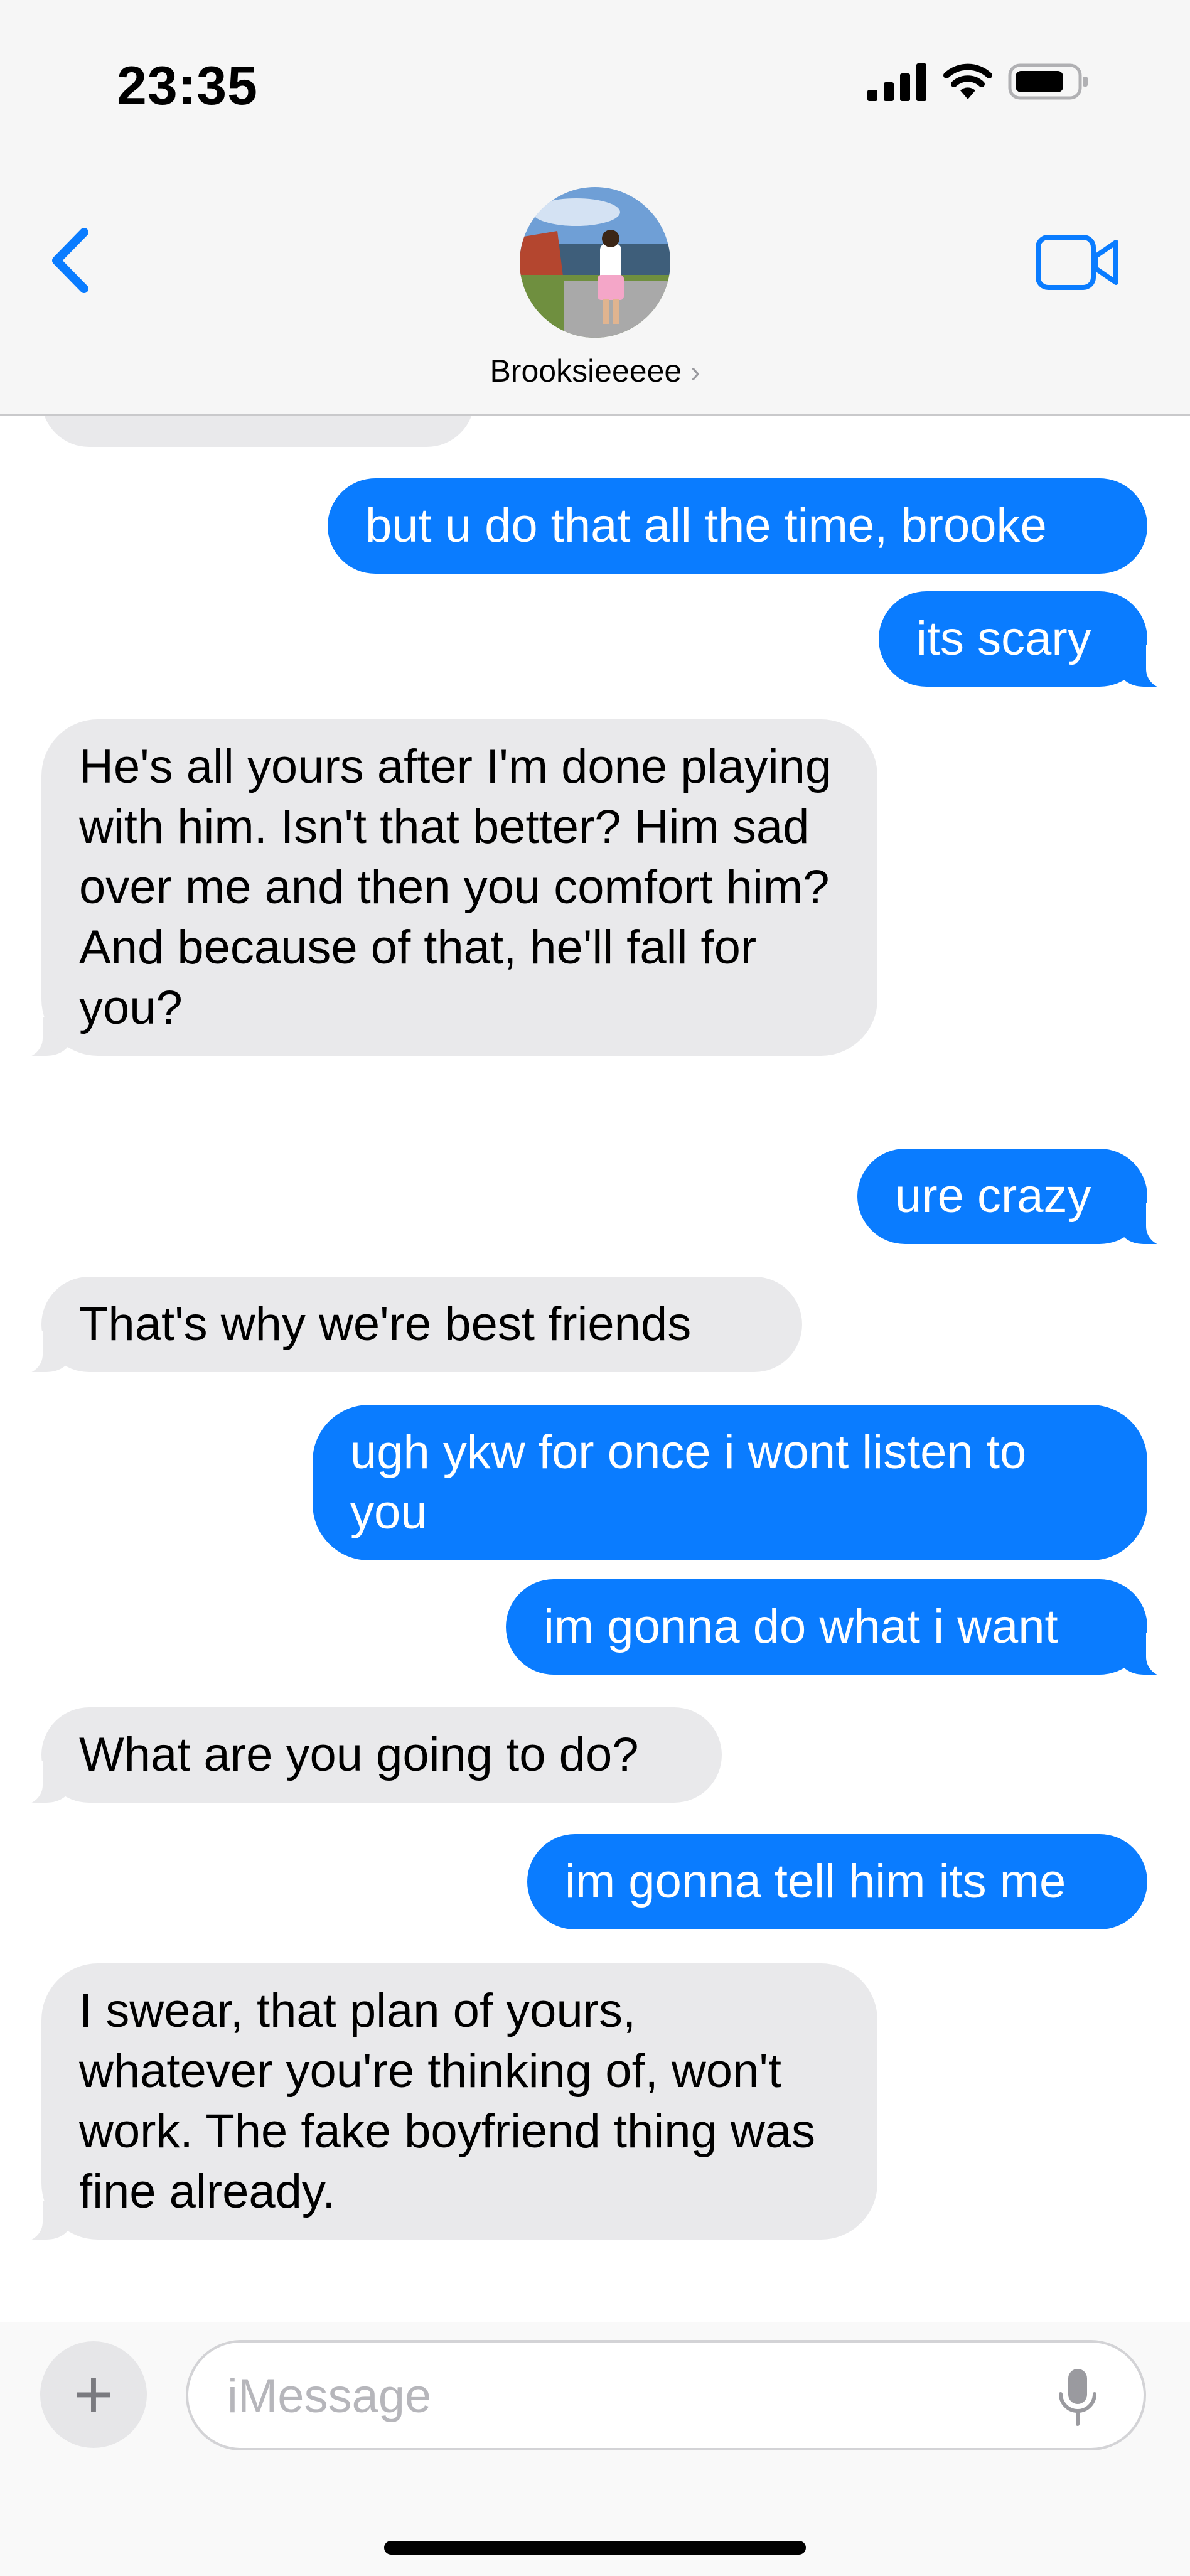  What do you see at coordinates (695, 371) in the screenshot?
I see `chevron-right-icon: ›` at bounding box center [695, 371].